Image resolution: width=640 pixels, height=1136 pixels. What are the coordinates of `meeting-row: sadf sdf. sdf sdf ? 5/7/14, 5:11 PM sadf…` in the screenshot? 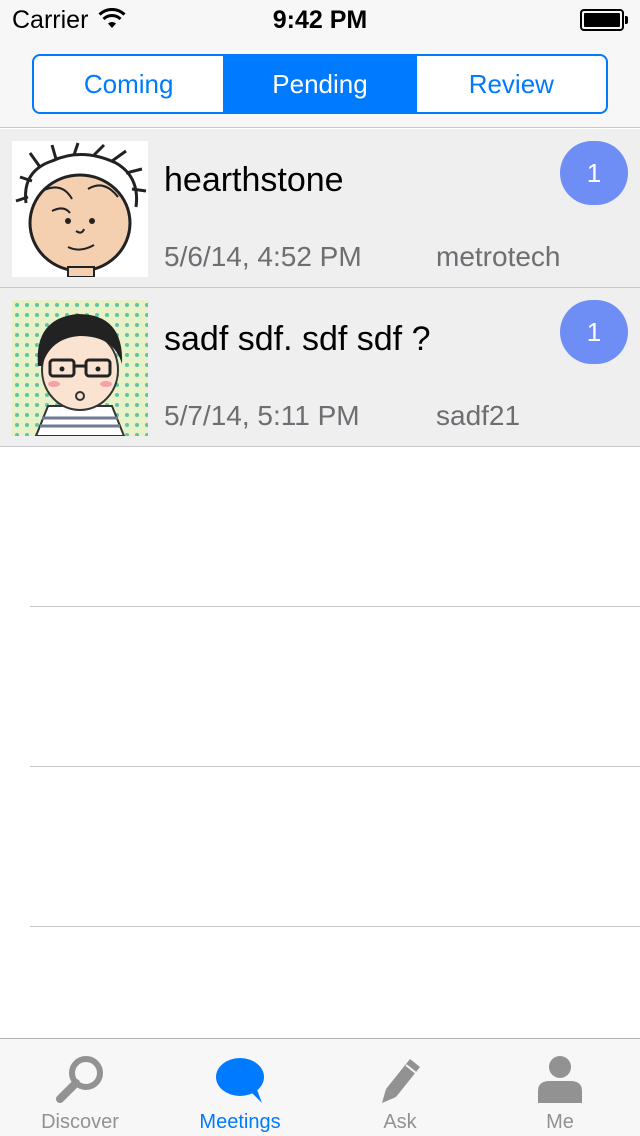 It's located at (320, 367).